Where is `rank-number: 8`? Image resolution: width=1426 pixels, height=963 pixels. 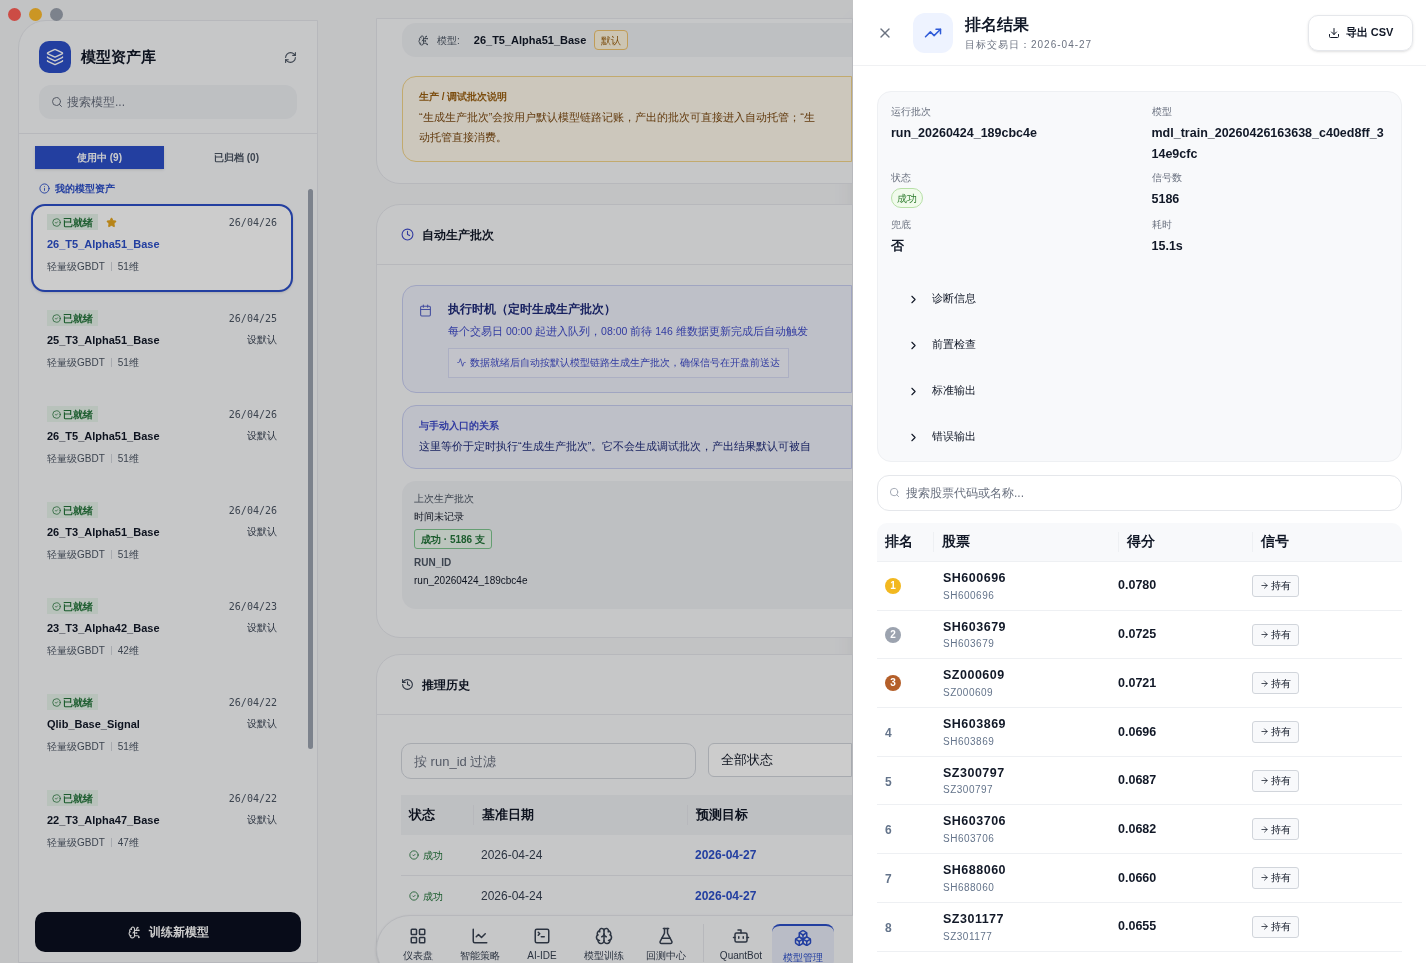 rank-number: 8 is located at coordinates (888, 927).